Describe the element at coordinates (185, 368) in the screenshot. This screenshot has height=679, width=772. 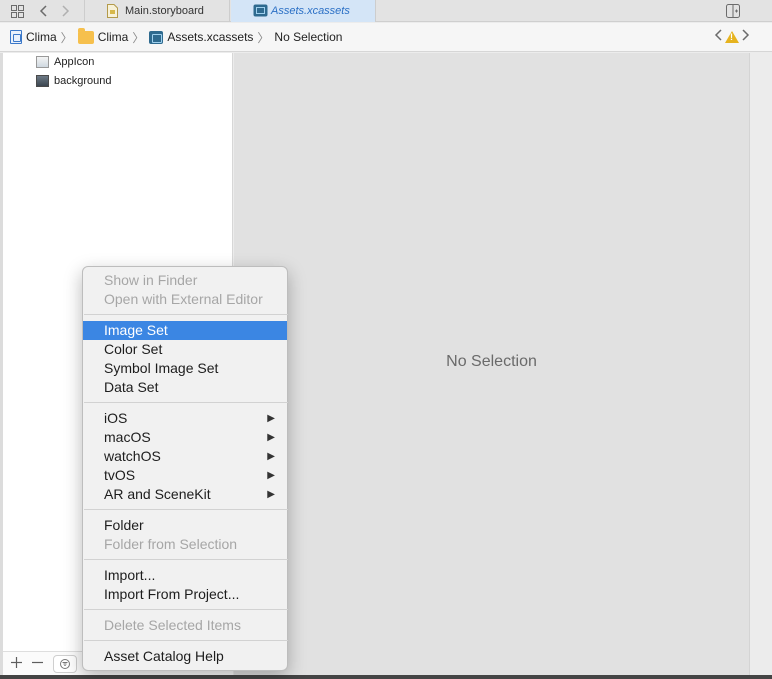
I see `menu-item-symbol-image-set: Symbol Image Set` at that location.